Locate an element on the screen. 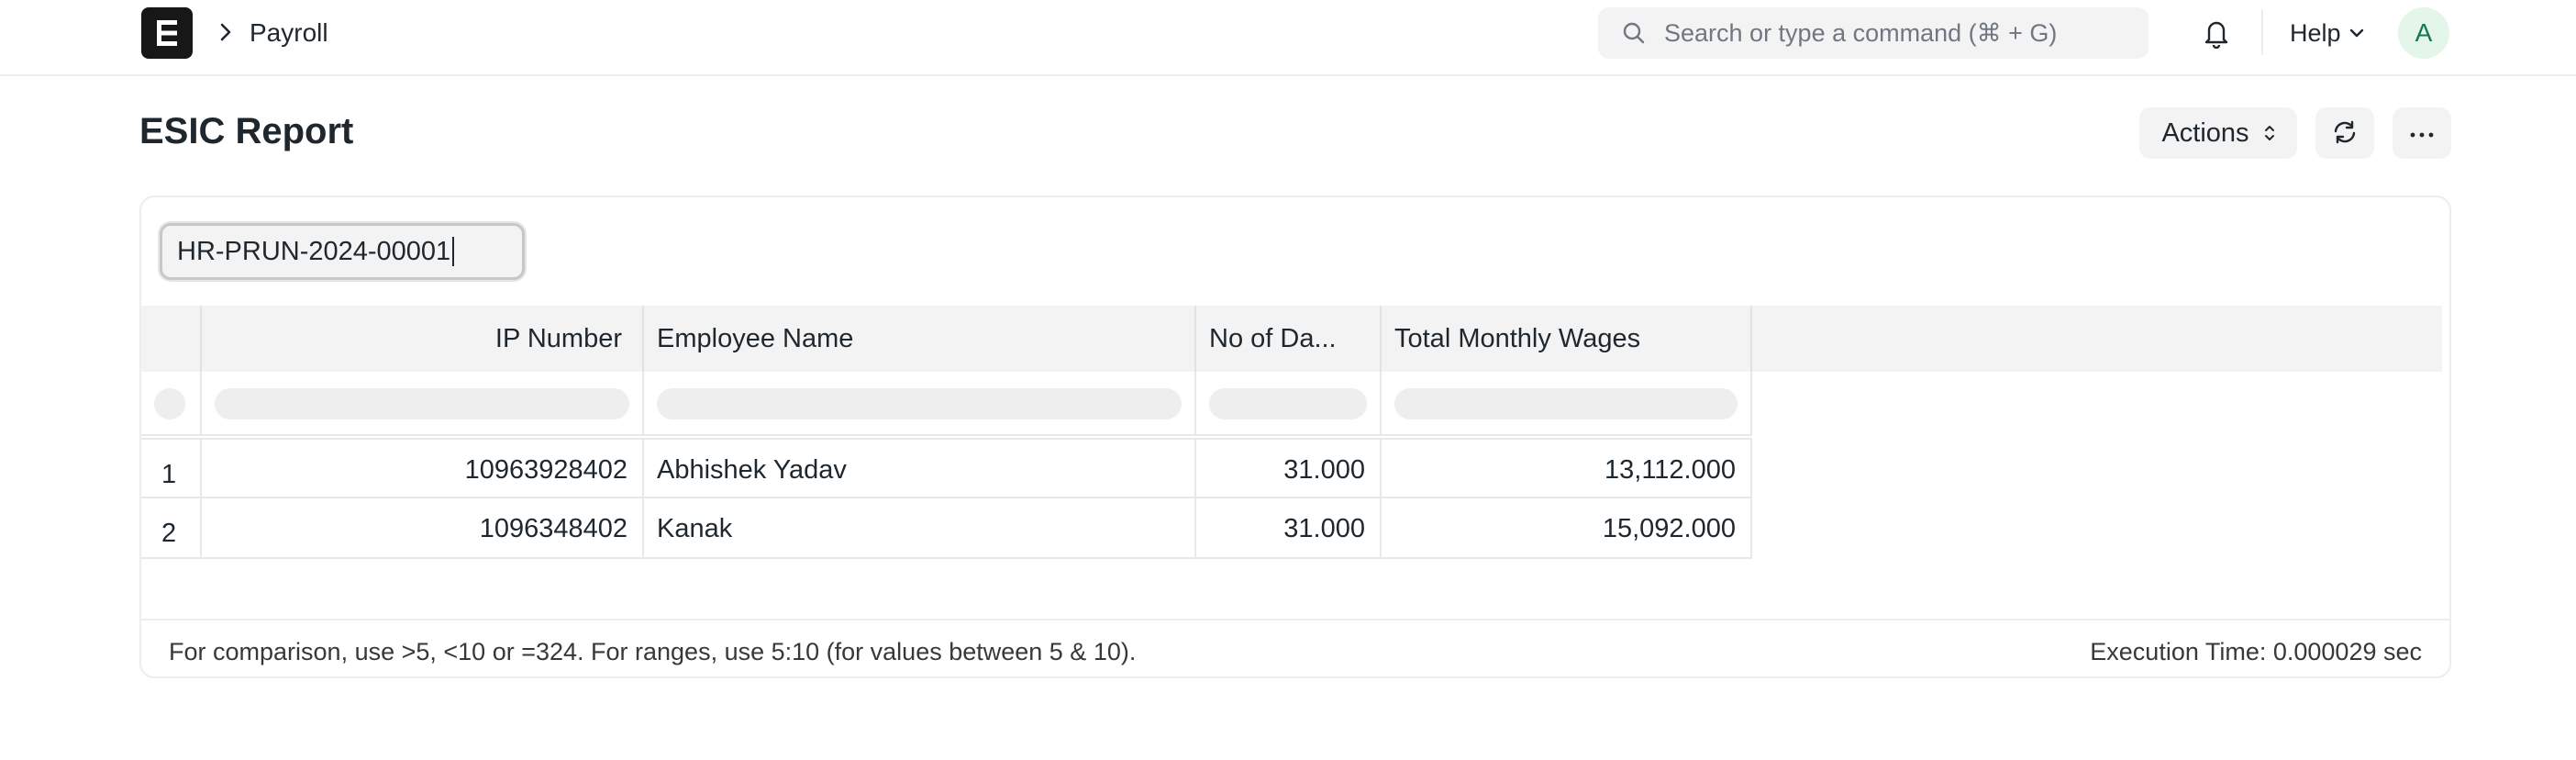  cell-total-monthly-wages: 13,112.000 is located at coordinates (1567, 470).